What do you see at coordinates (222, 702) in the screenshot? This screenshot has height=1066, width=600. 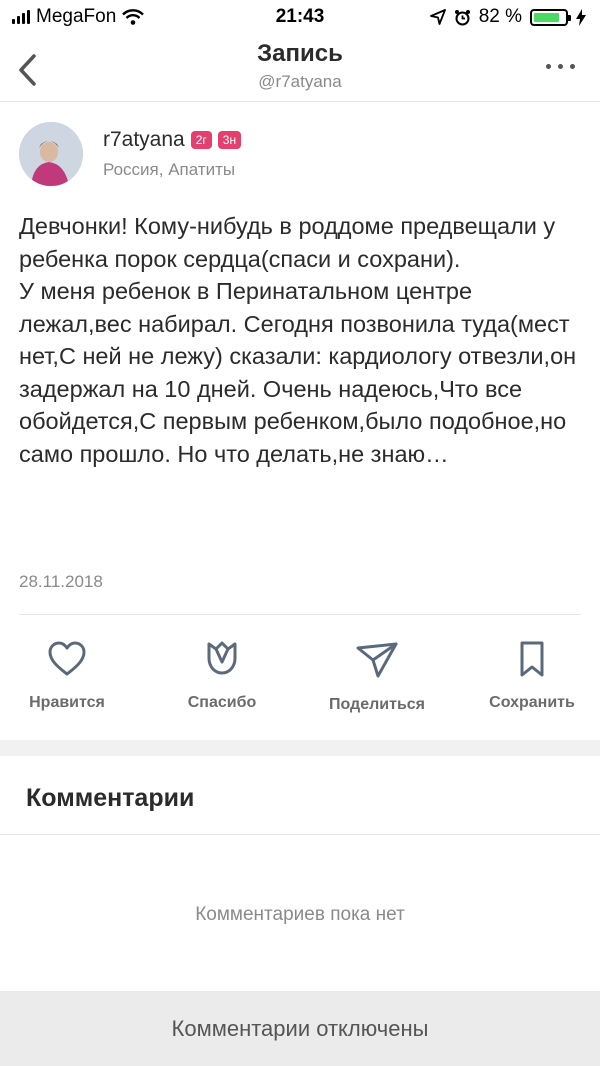 I see `thanks-label: Спасибо` at bounding box center [222, 702].